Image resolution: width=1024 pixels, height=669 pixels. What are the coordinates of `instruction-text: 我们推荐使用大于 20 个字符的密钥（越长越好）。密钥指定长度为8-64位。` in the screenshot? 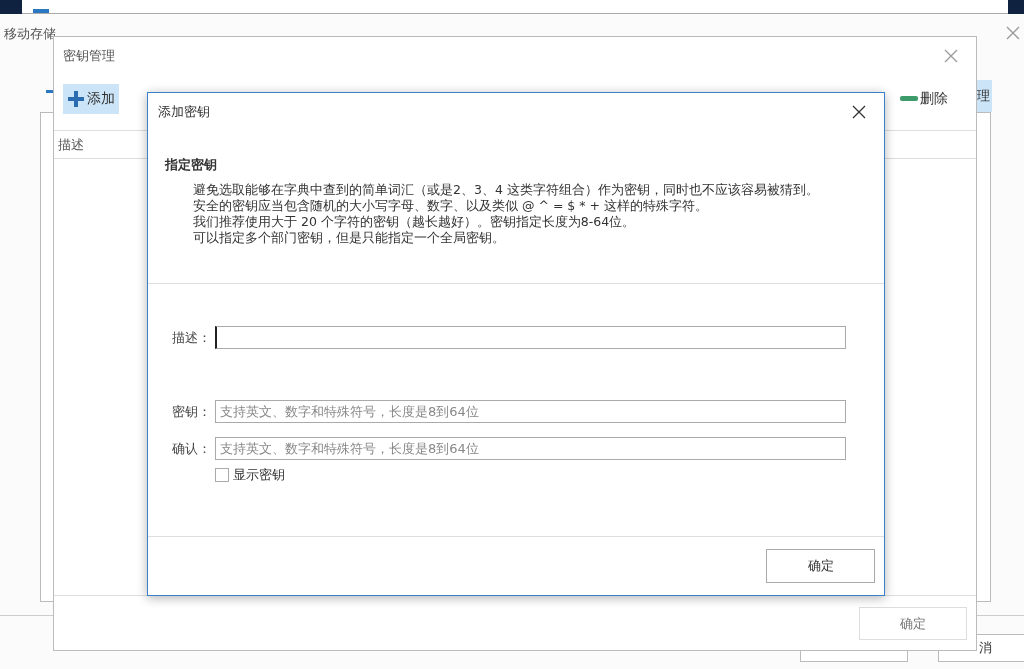 It's located at (415, 222).